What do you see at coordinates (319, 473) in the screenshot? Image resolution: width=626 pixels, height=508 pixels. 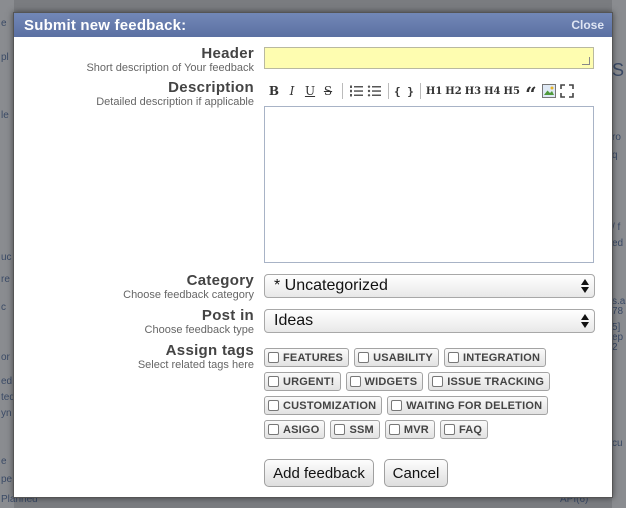 I see `add-feedback-button: Add feedback` at bounding box center [319, 473].